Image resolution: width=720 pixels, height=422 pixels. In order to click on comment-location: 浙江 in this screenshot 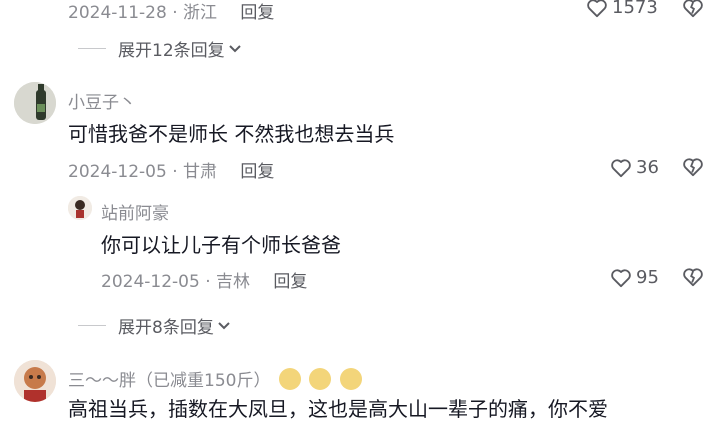, I will do `click(200, 13)`.